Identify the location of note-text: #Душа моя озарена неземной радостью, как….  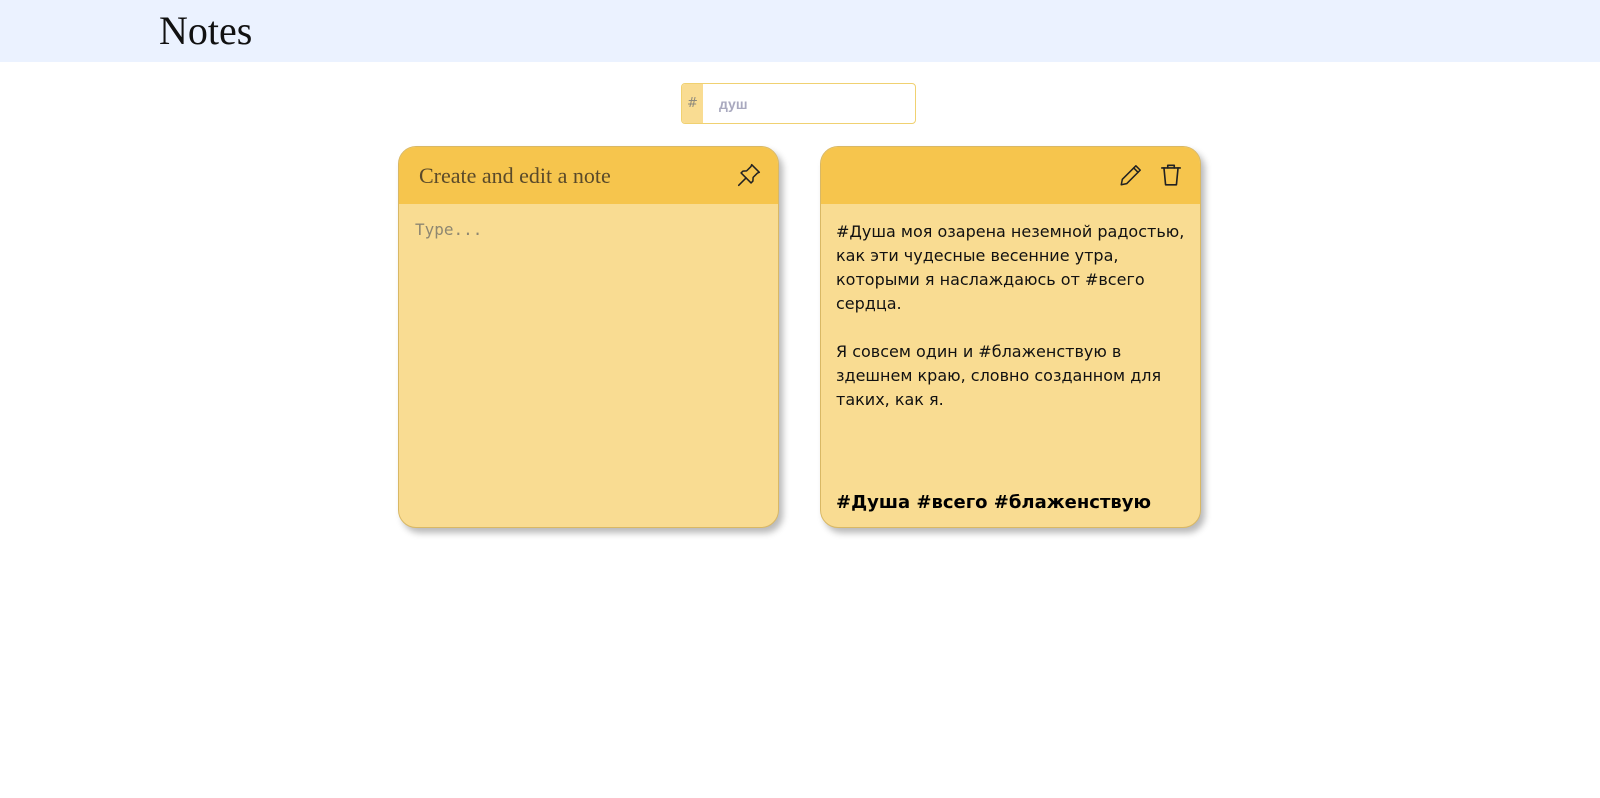
(1010, 308).